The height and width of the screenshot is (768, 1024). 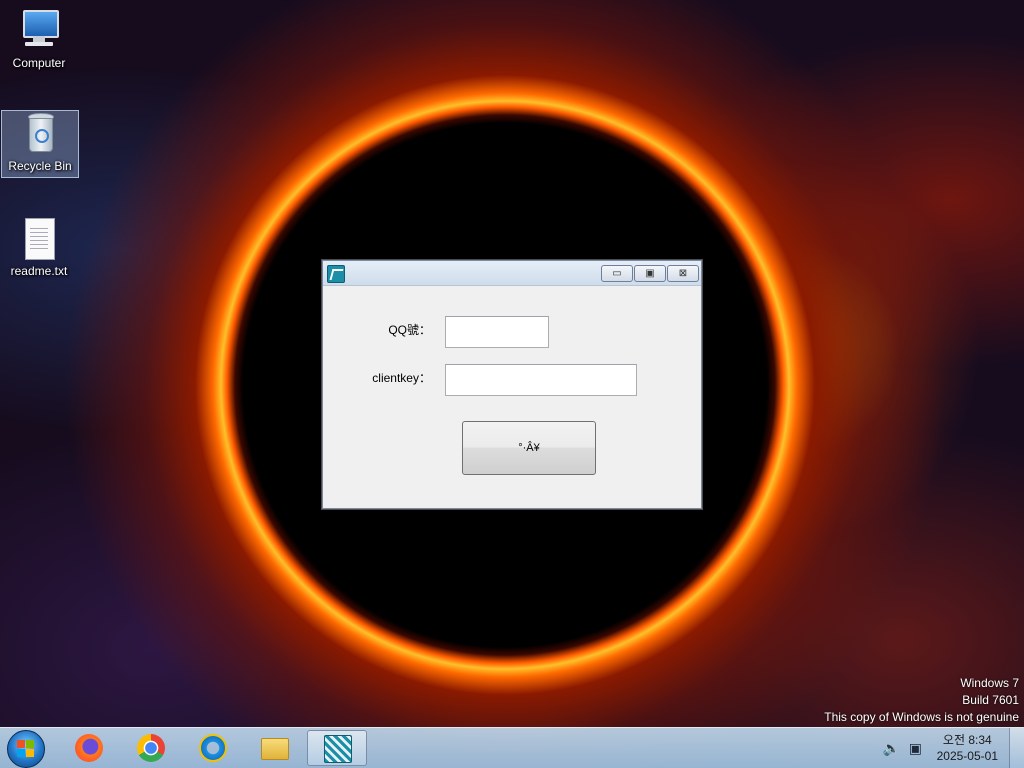 I want to click on recycle-bin-icon, so click(x=40, y=133).